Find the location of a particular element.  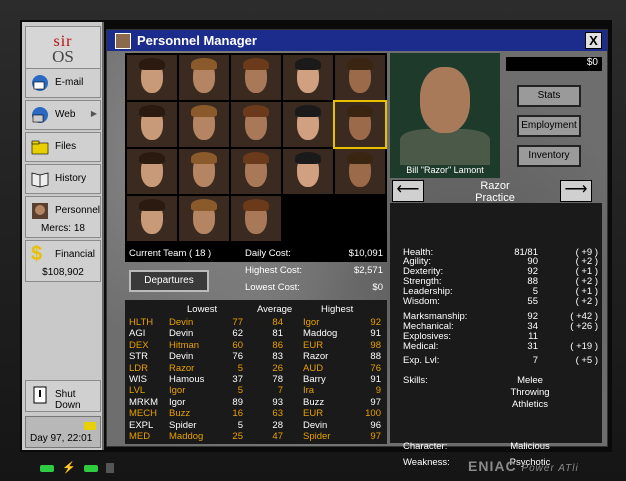

stat-value: 55 is located at coordinates (532, 301).